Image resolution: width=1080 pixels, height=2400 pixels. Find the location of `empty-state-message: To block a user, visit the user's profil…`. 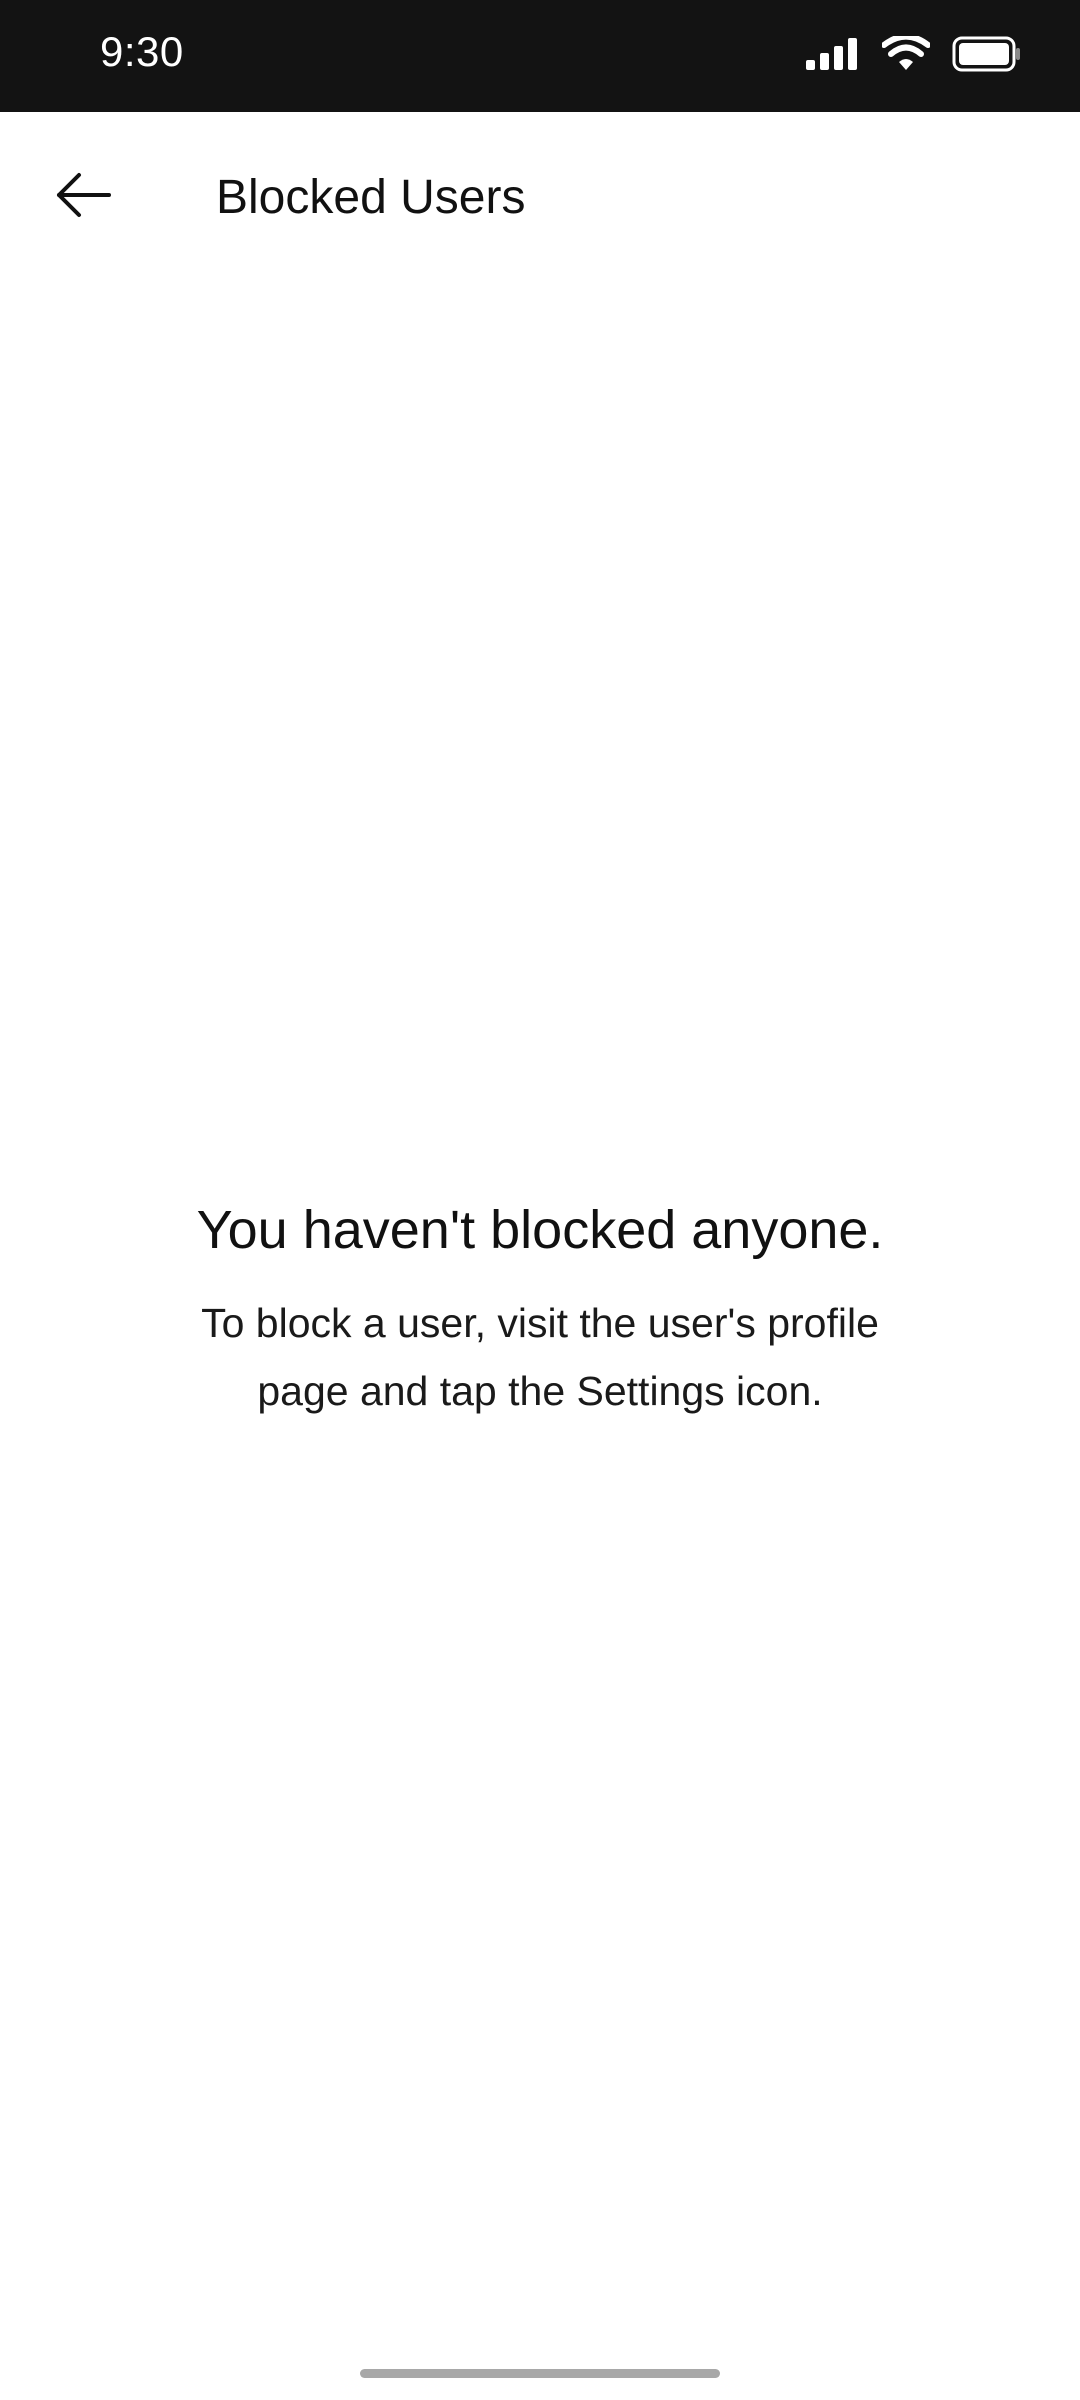

empty-state-message: To block a user, visit the user's profil… is located at coordinates (540, 1357).